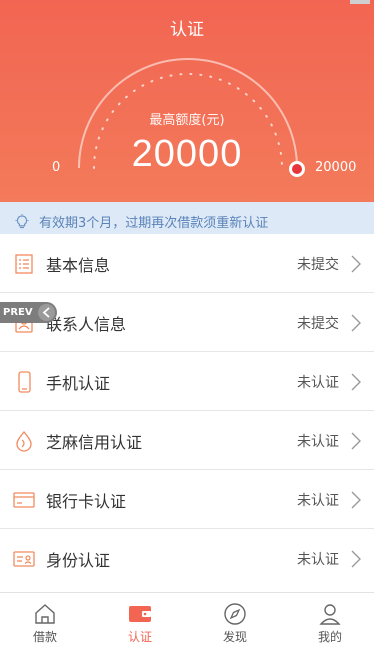  What do you see at coordinates (330, 614) in the screenshot?
I see `user-icon` at bounding box center [330, 614].